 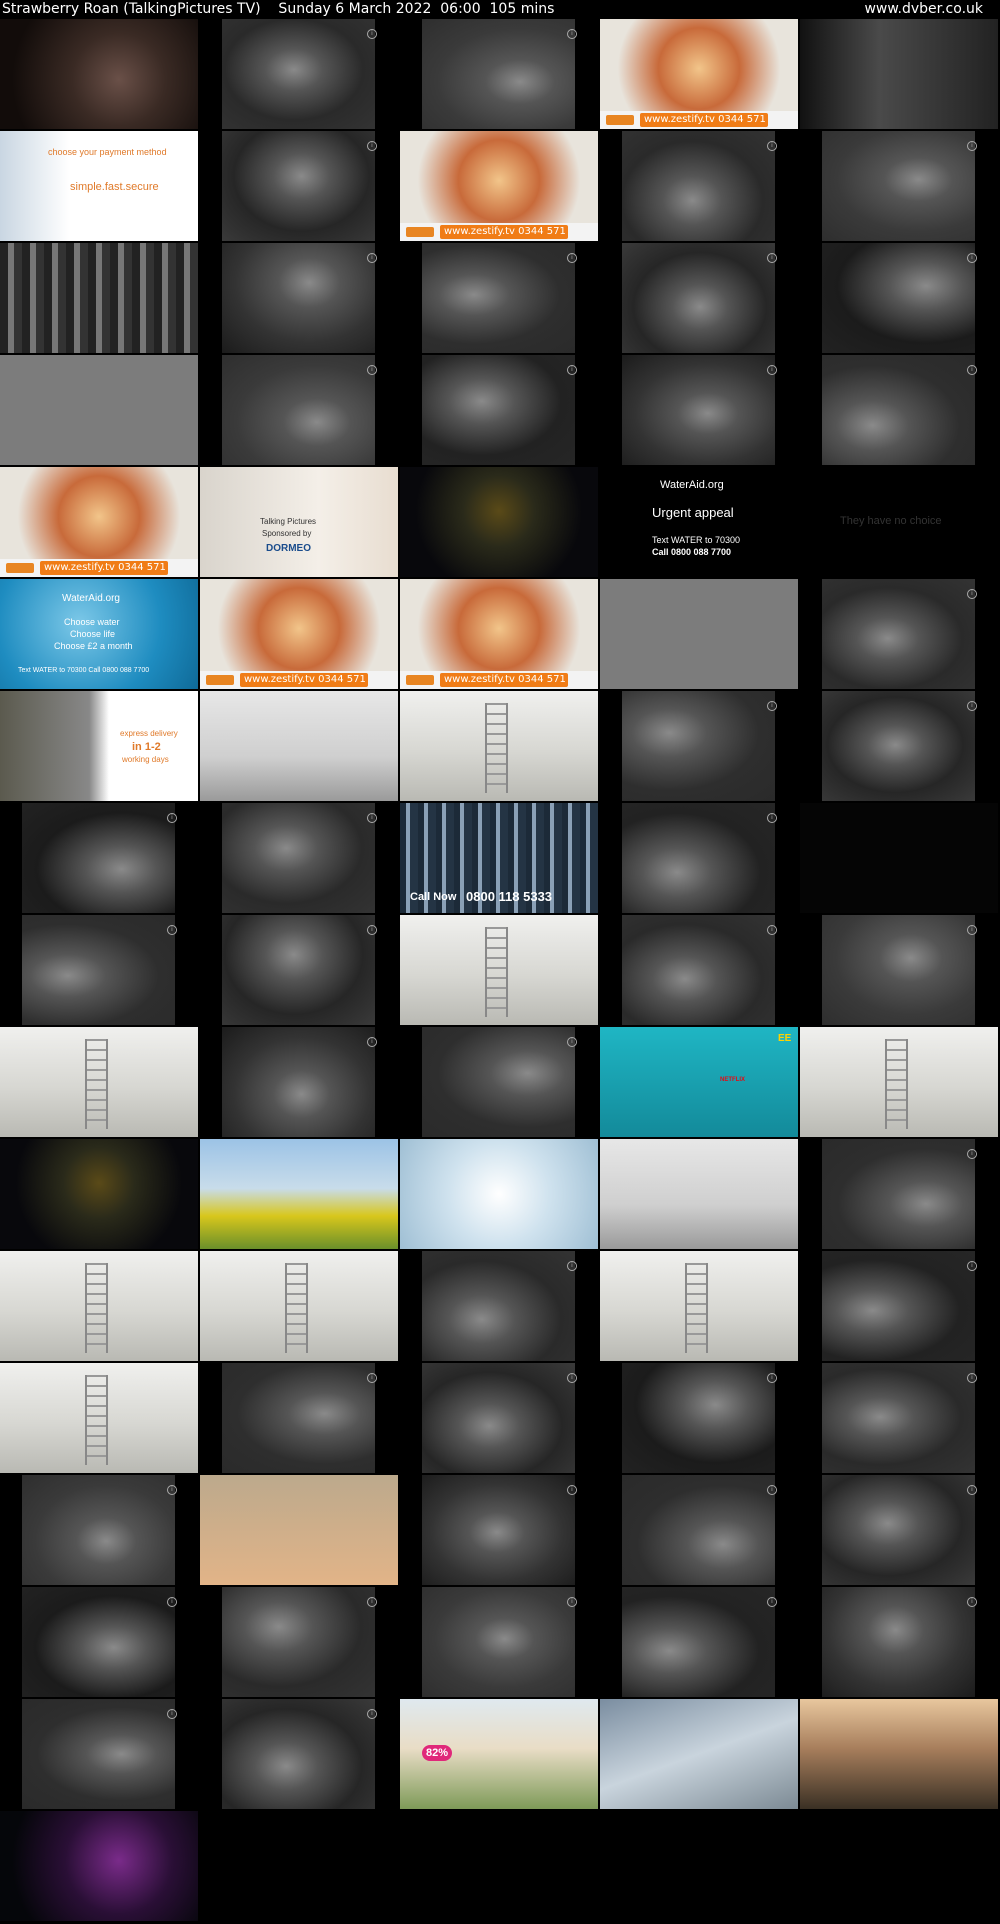 I want to click on thumbnail-35: i, so click(x=899, y=746).